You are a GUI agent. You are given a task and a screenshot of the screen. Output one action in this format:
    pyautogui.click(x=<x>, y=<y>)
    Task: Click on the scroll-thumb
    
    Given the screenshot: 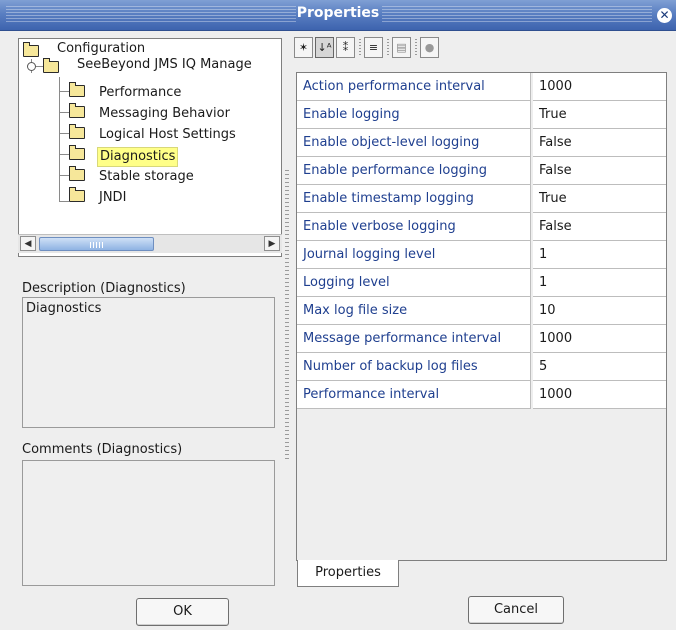 What is the action you would take?
    pyautogui.click(x=96, y=244)
    